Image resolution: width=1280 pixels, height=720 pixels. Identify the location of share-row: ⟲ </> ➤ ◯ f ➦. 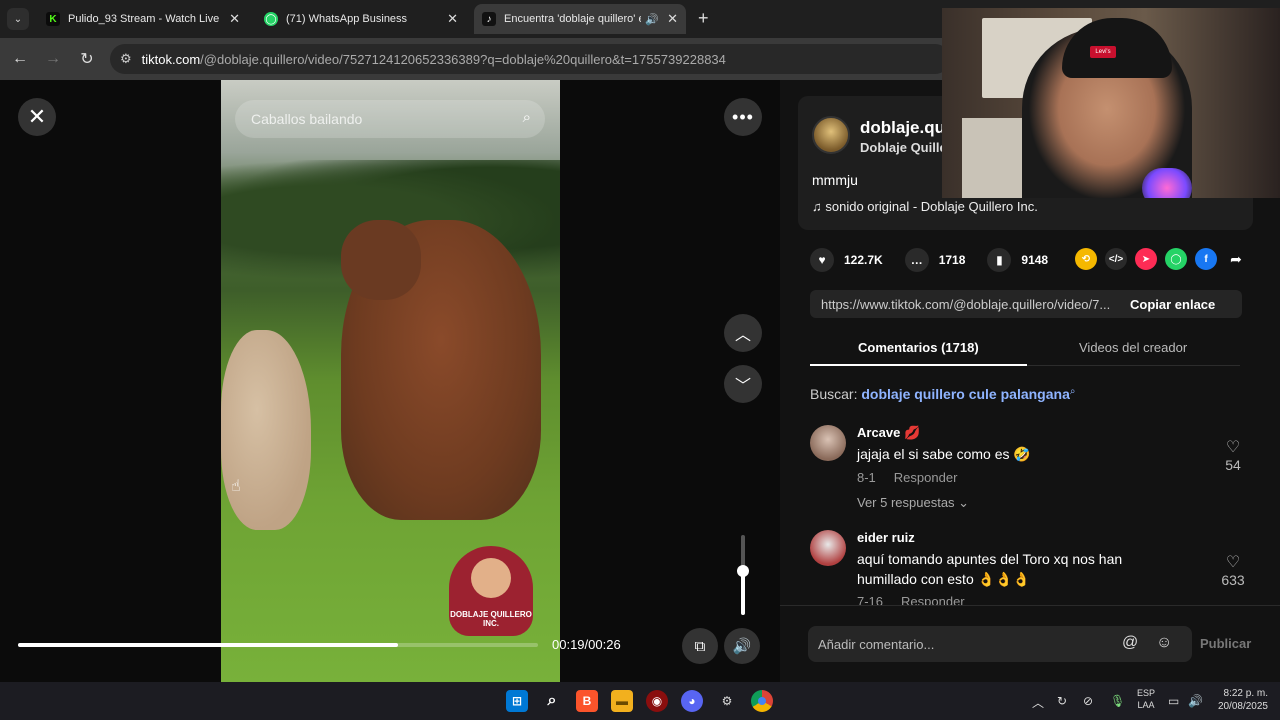
(1165, 259).